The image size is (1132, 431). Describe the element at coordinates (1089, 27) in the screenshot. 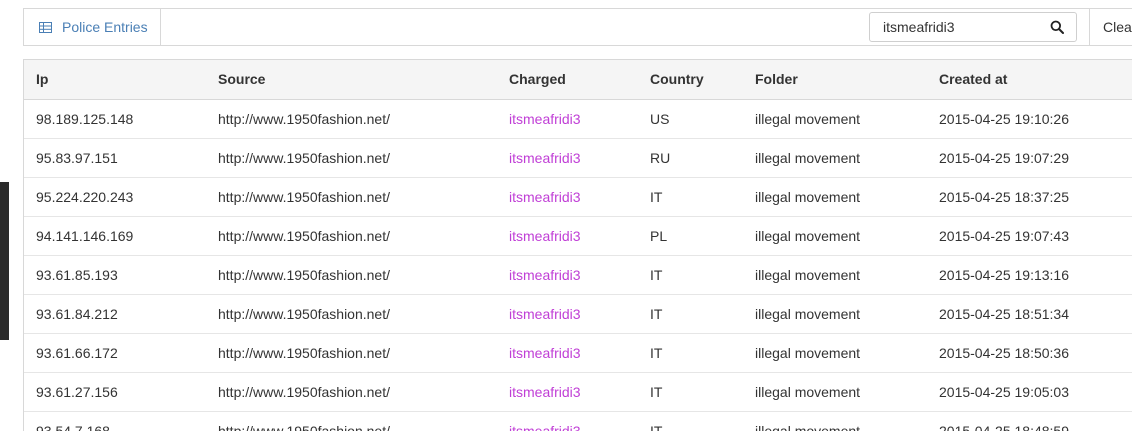

I see `toolbar-divider` at that location.